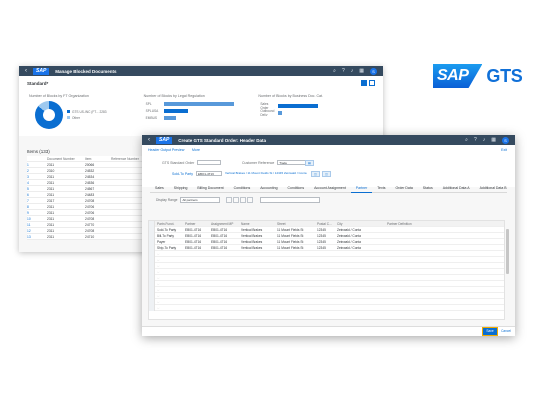 The image size is (534, 400). Describe the element at coordinates (166, 150) in the screenshot. I see `header-output-preview-link: Header Output Preview` at that location.